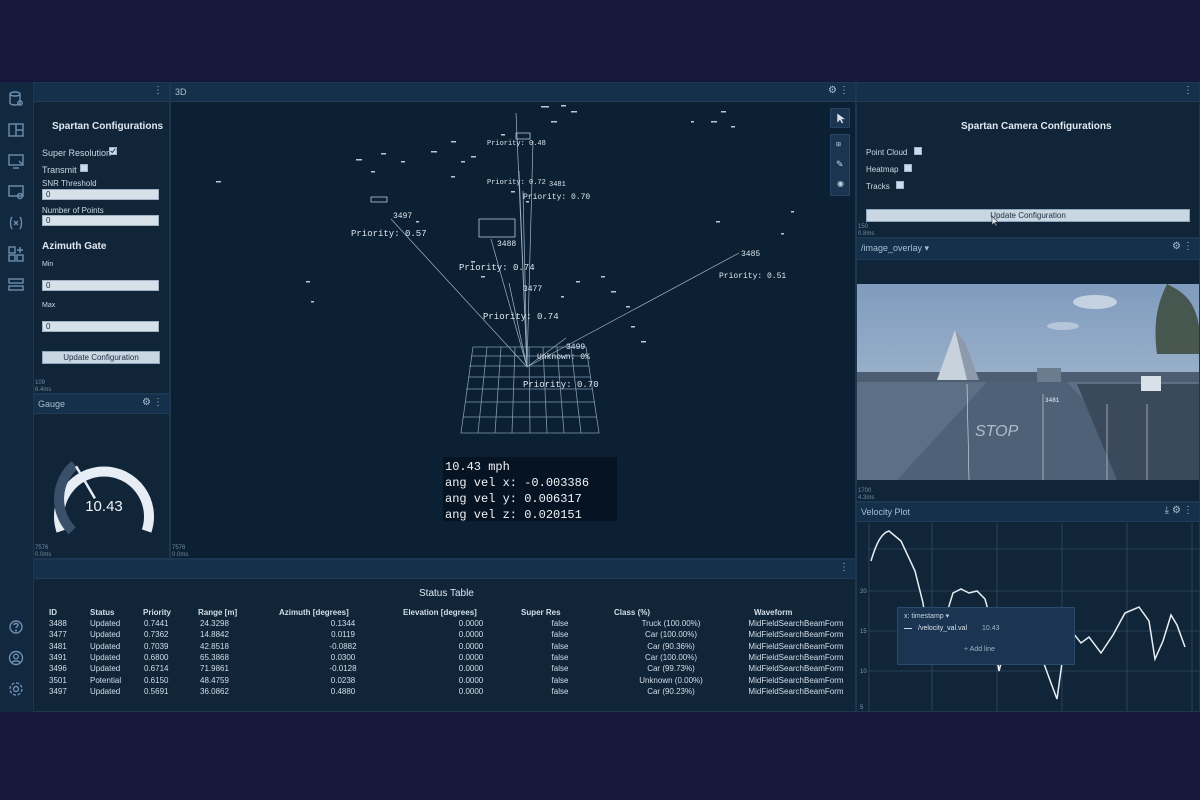 The image size is (1200, 800). Describe the element at coordinates (74, 246) in the screenshot. I see `azimuth-gate-title: Azimuth Gate` at that location.